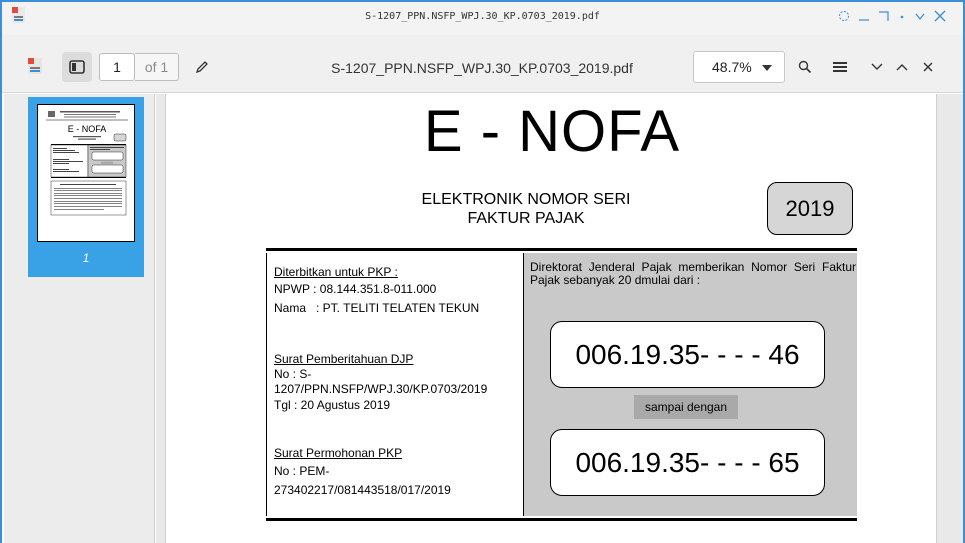 The width and height of the screenshot is (965, 543). I want to click on page-number-input: 1, so click(117, 67).